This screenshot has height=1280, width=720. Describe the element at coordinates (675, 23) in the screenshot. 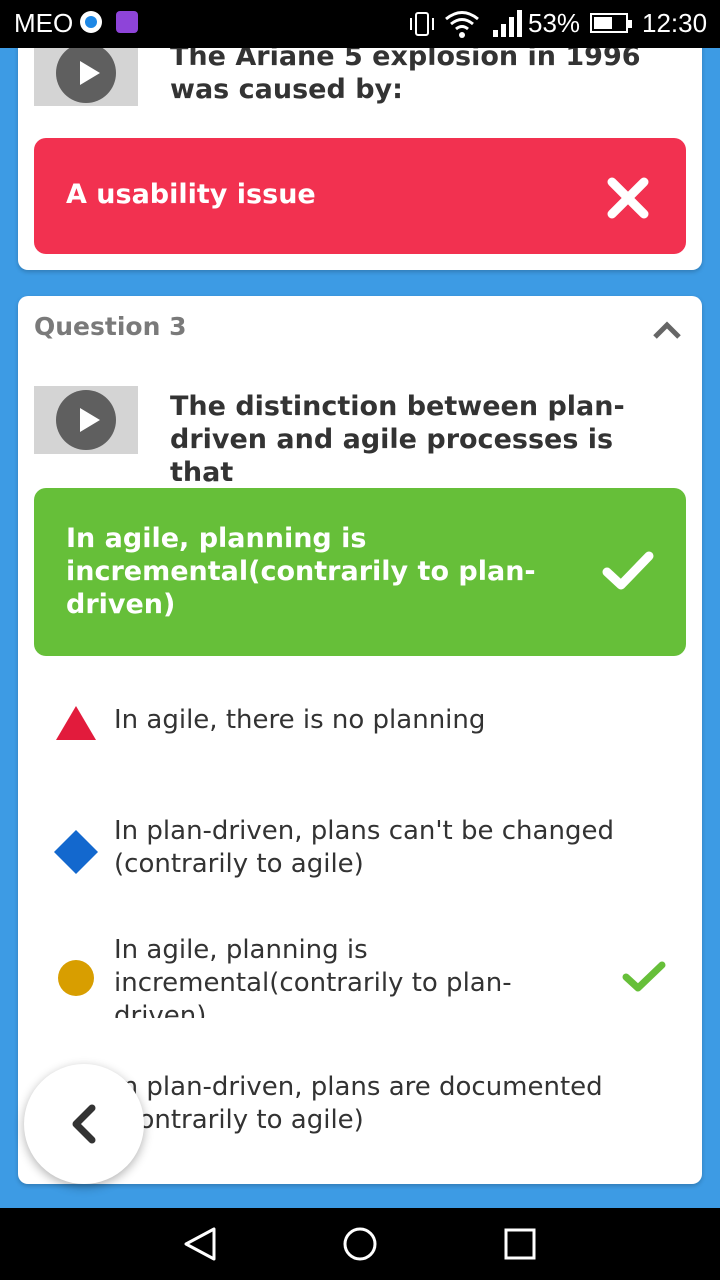

I see `clock: 12:30` at that location.